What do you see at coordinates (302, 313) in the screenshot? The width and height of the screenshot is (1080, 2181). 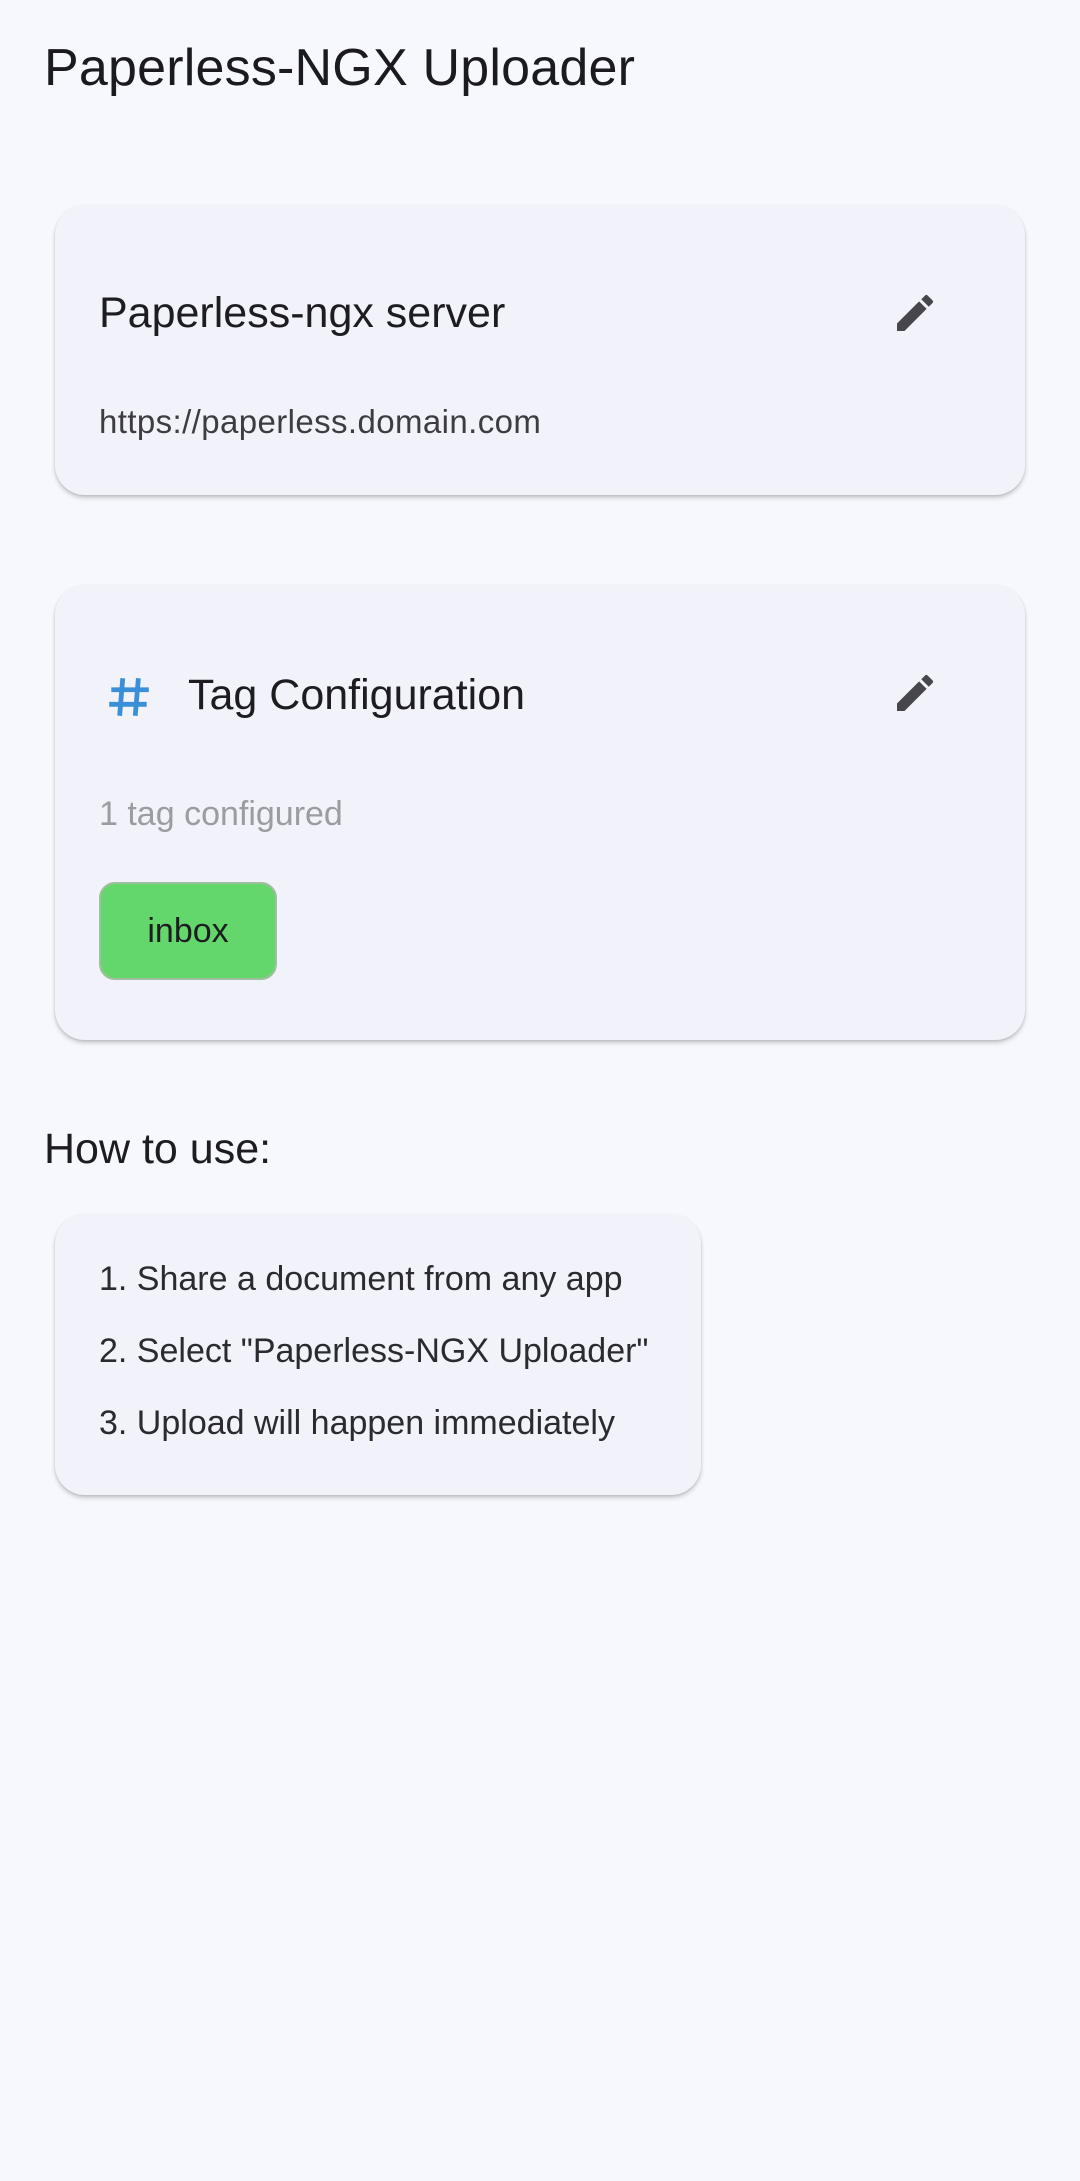 I see `server-card-title: Paperless-ngx server` at bounding box center [302, 313].